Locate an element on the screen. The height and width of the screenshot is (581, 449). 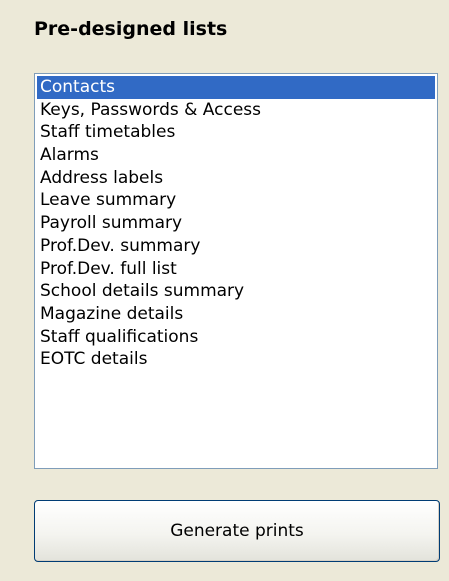
list-item: Address labels is located at coordinates (236, 178).